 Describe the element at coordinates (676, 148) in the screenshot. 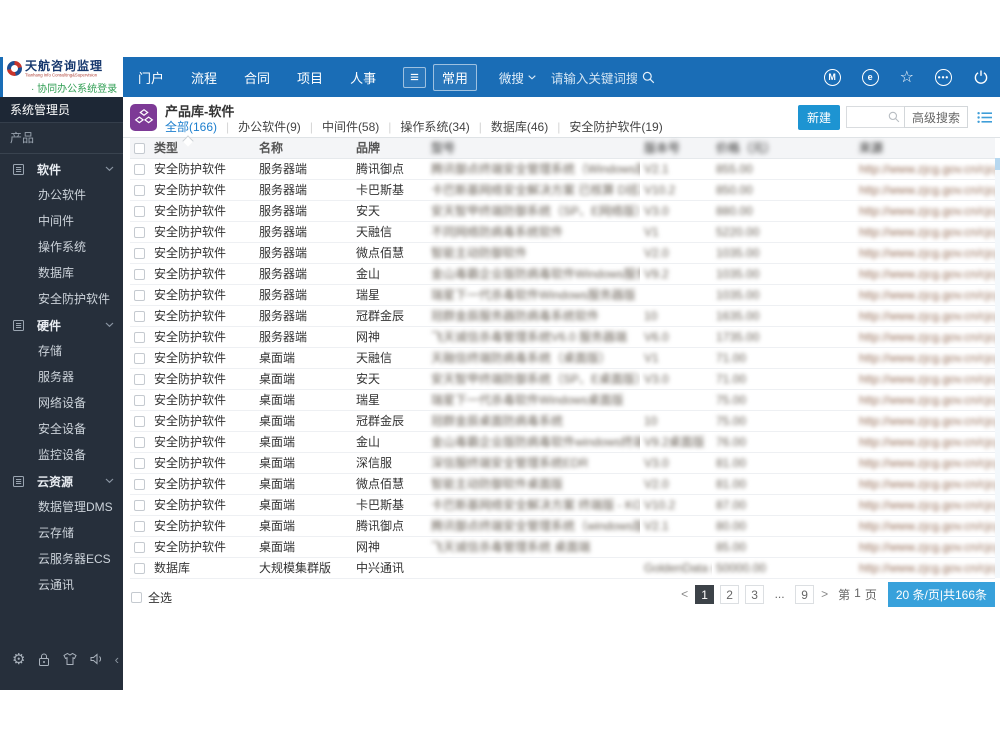

I see `col-version: 版本号` at that location.